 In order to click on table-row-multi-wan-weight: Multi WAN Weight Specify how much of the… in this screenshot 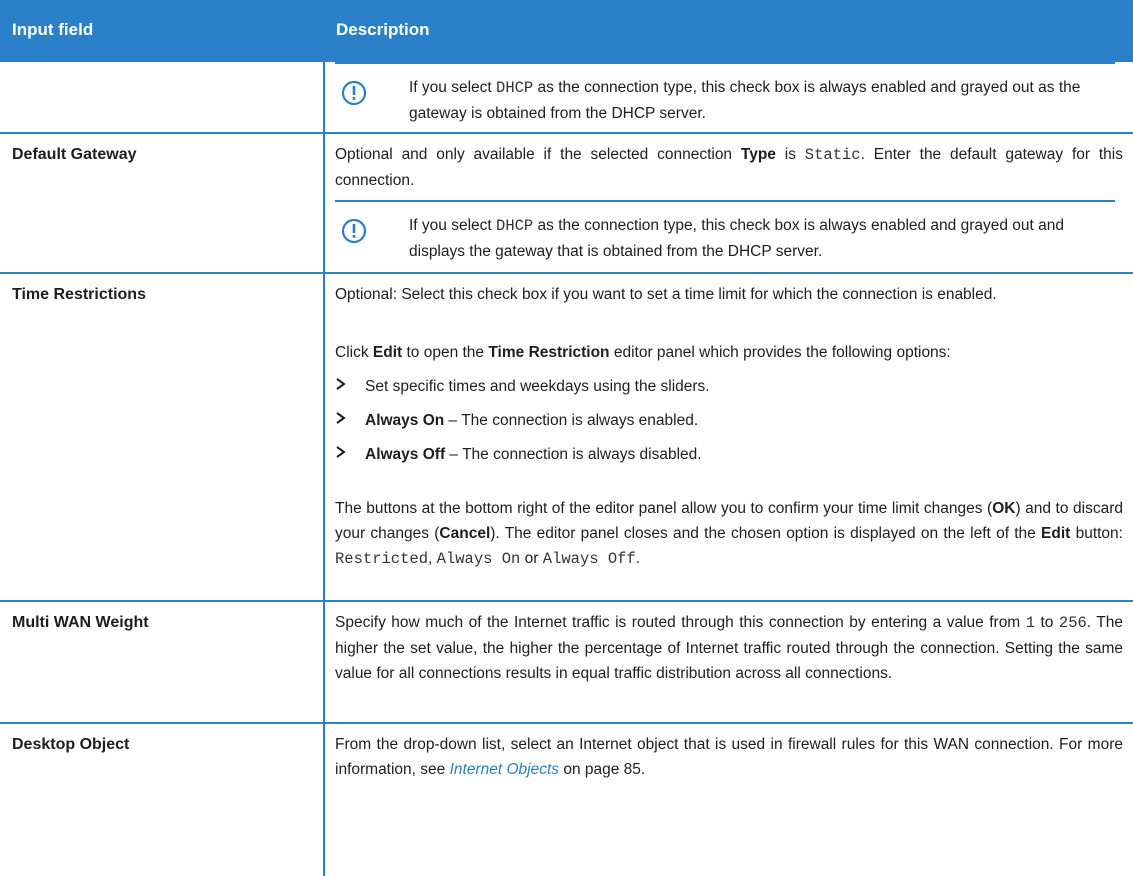, I will do `click(566, 663)`.